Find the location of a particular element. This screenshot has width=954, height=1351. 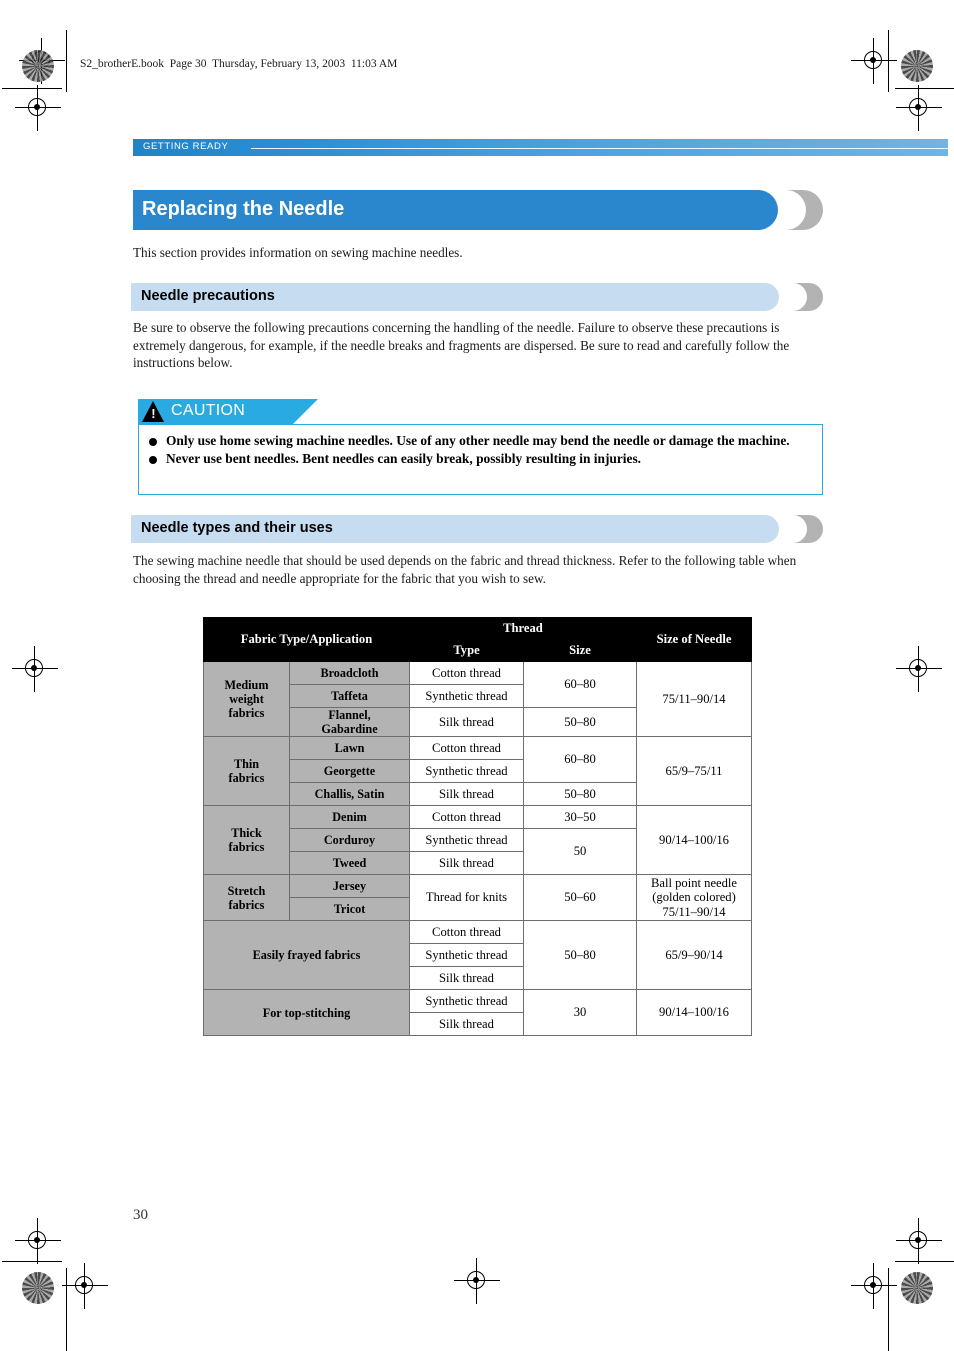

fabric-group-cell: Easily frayed fabrics is located at coordinates (306, 955).